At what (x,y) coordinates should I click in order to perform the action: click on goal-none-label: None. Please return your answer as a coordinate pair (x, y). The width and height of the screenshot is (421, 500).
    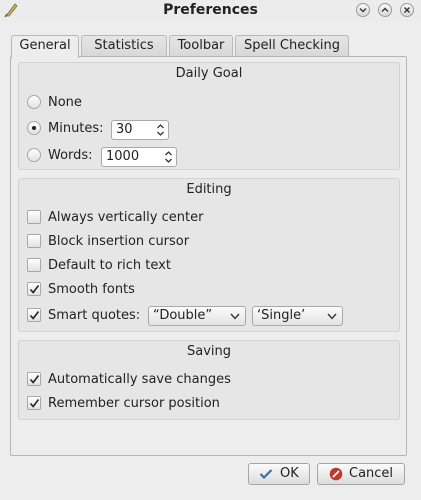
    Looking at the image, I should click on (65, 102).